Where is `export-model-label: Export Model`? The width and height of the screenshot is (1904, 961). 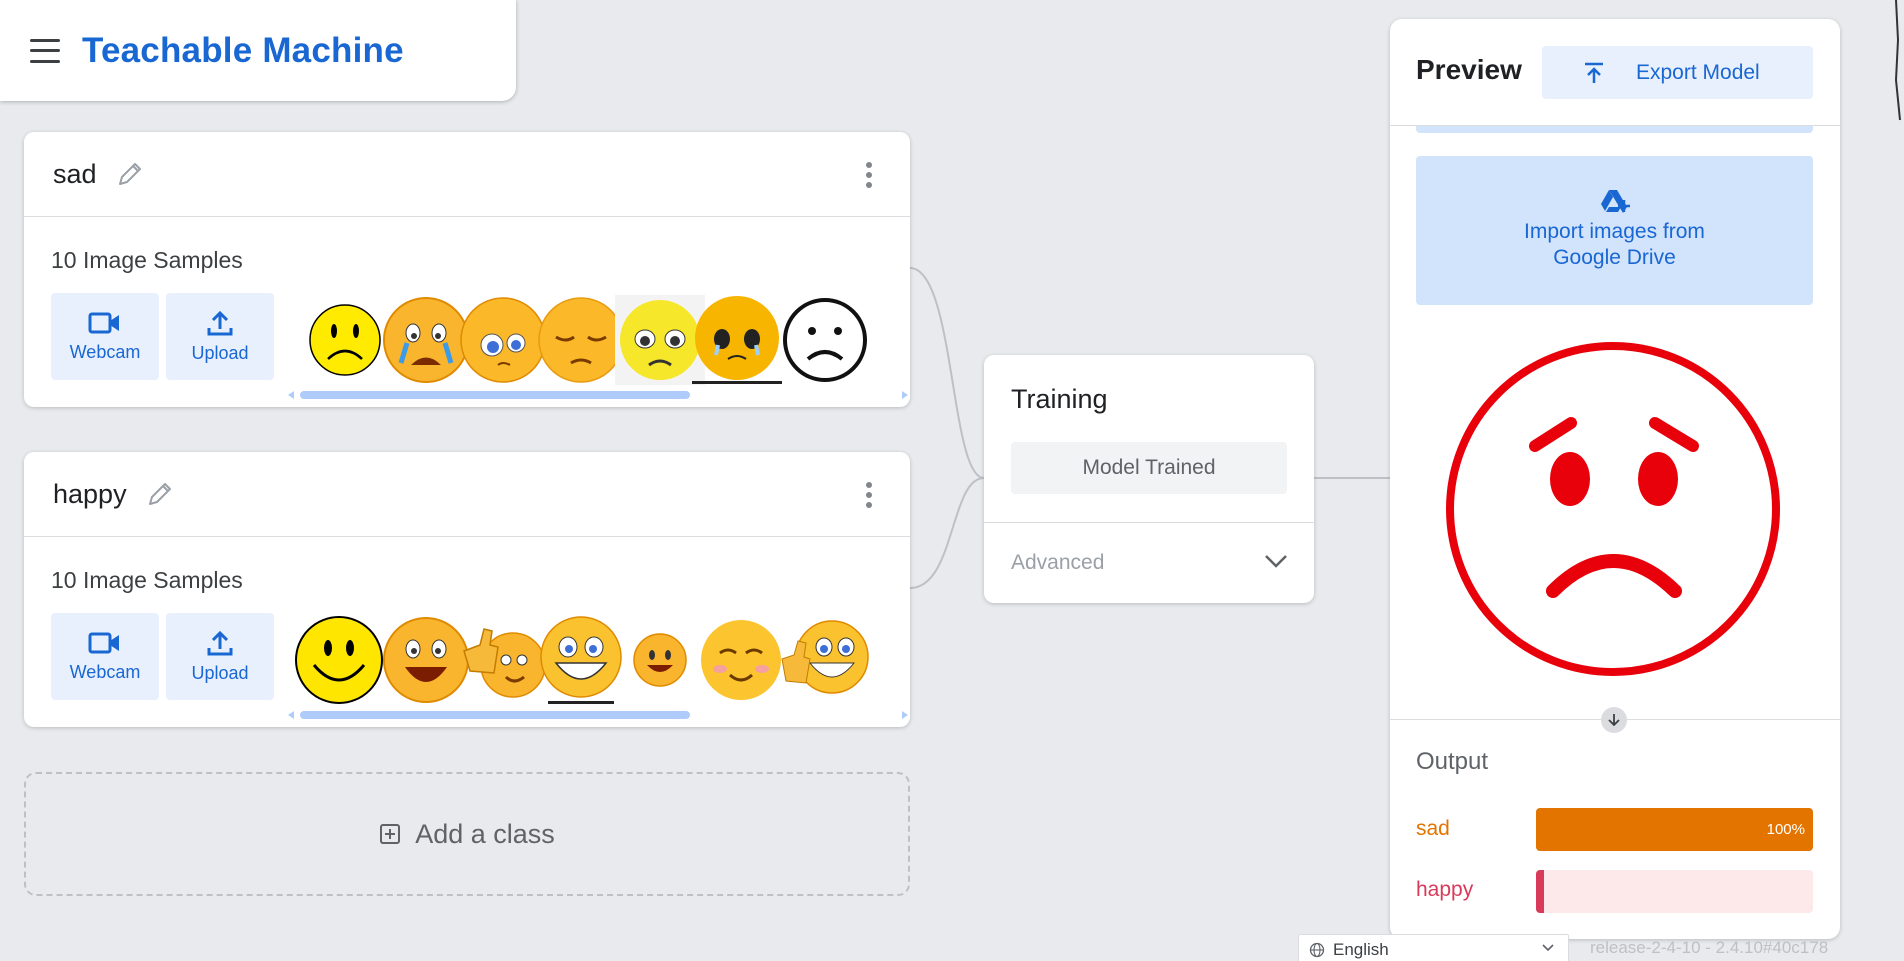 export-model-label: Export Model is located at coordinates (1698, 72).